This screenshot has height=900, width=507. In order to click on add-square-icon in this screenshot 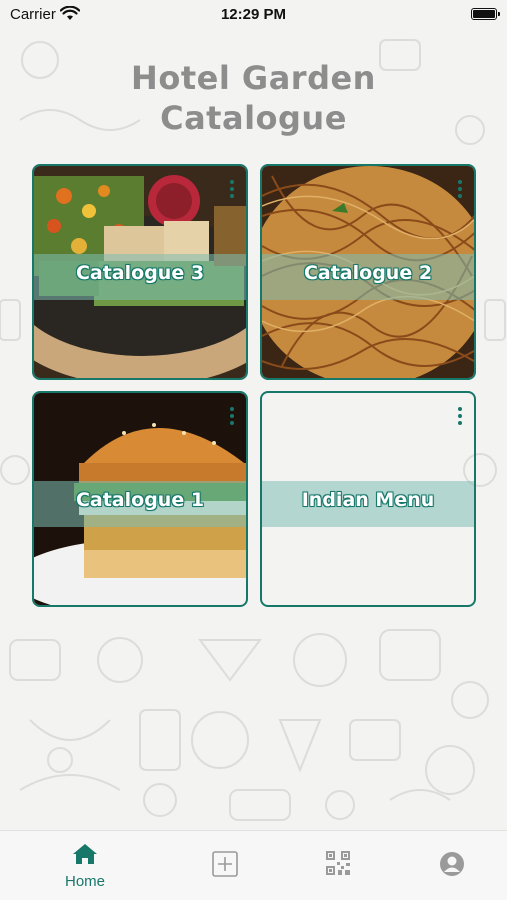, I will do `click(225, 864)`.